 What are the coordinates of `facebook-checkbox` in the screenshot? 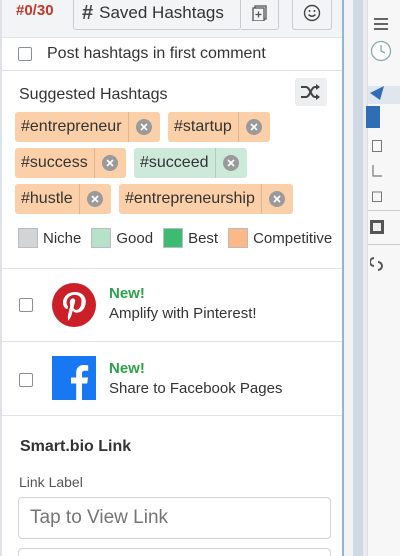 It's located at (26, 380).